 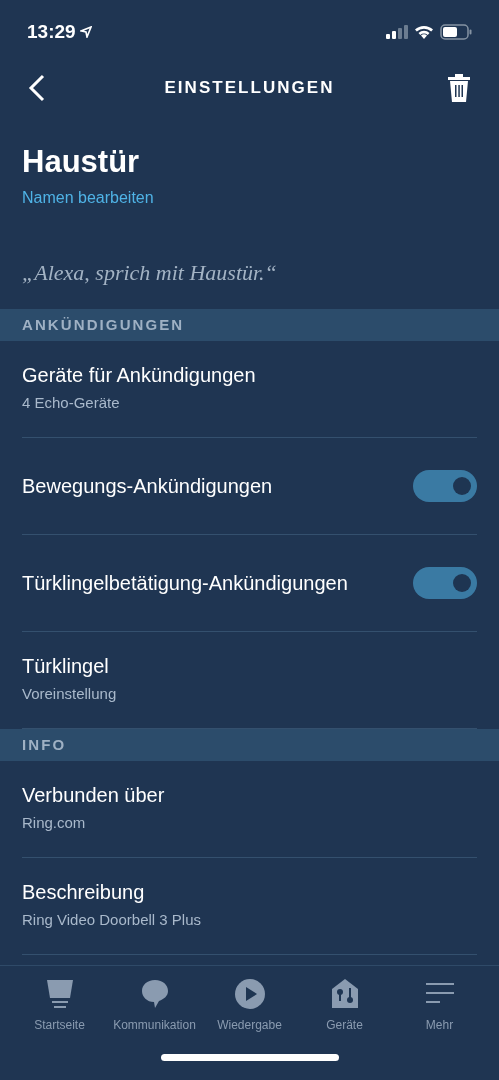 I want to click on tab-bar-item: Mehr, so click(x=439, y=1006).